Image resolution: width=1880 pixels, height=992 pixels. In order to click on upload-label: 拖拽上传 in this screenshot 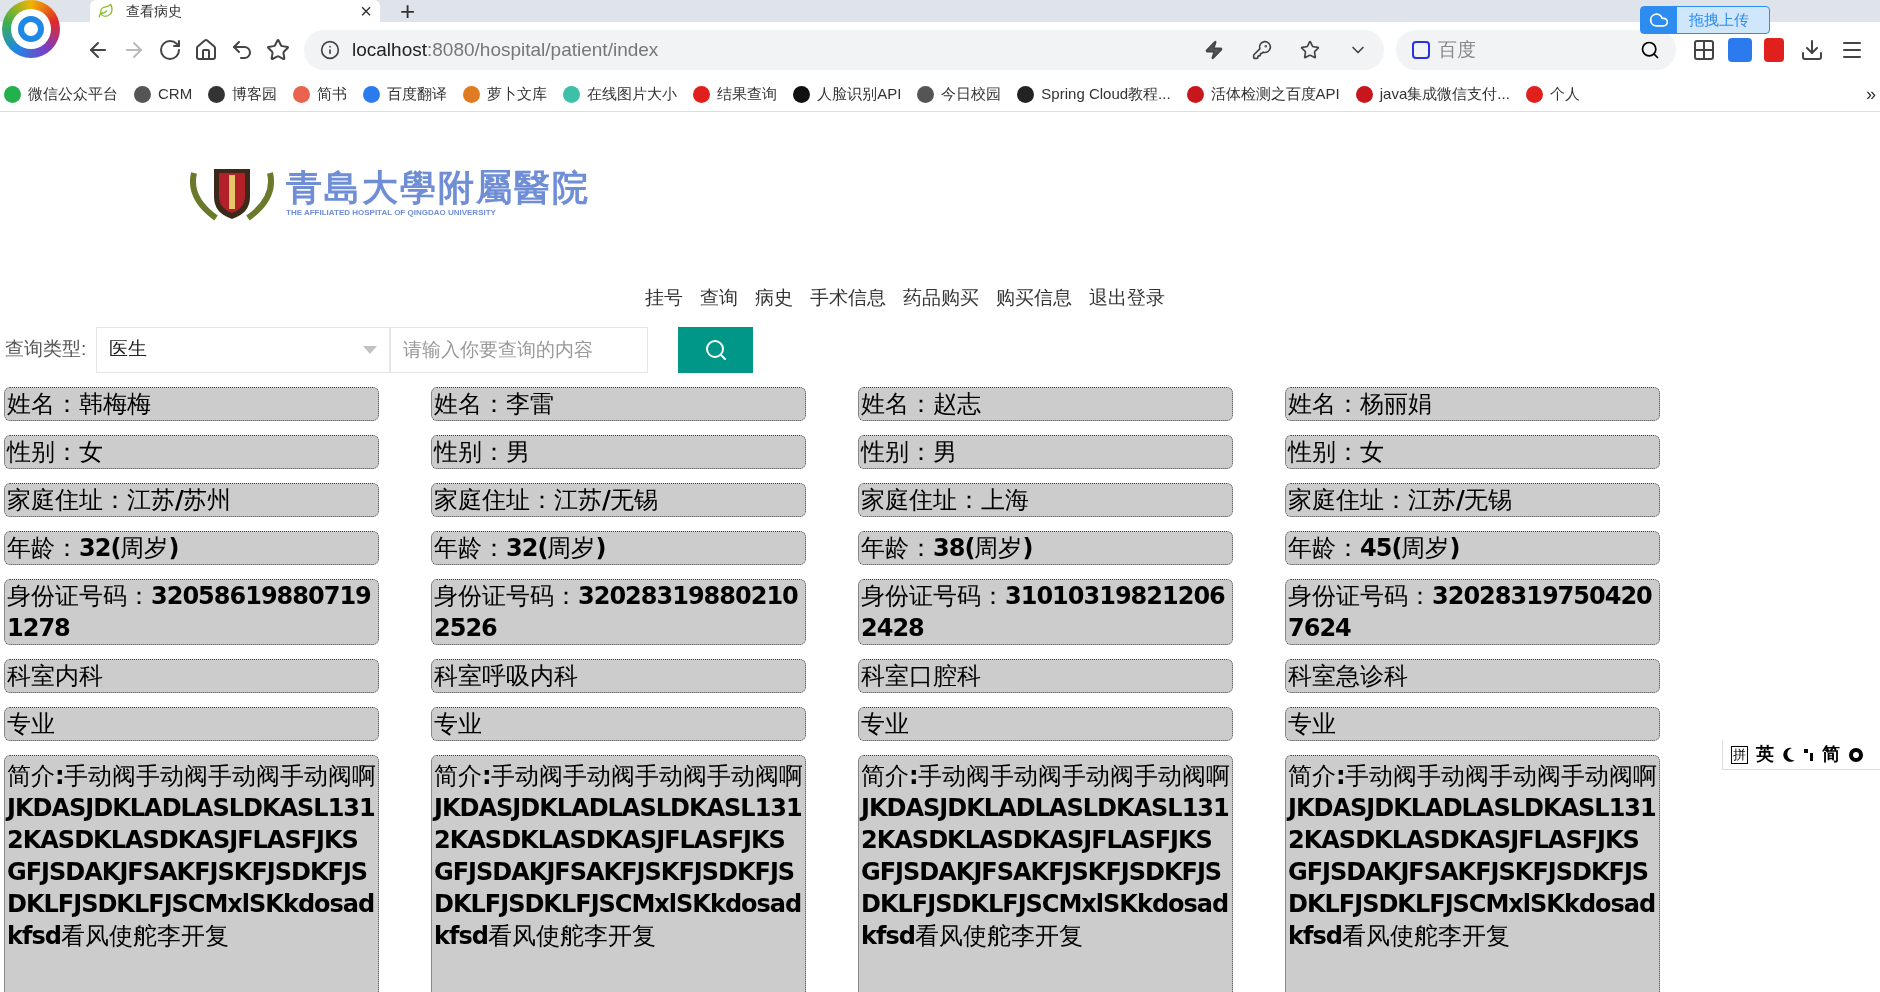, I will do `click(1719, 19)`.